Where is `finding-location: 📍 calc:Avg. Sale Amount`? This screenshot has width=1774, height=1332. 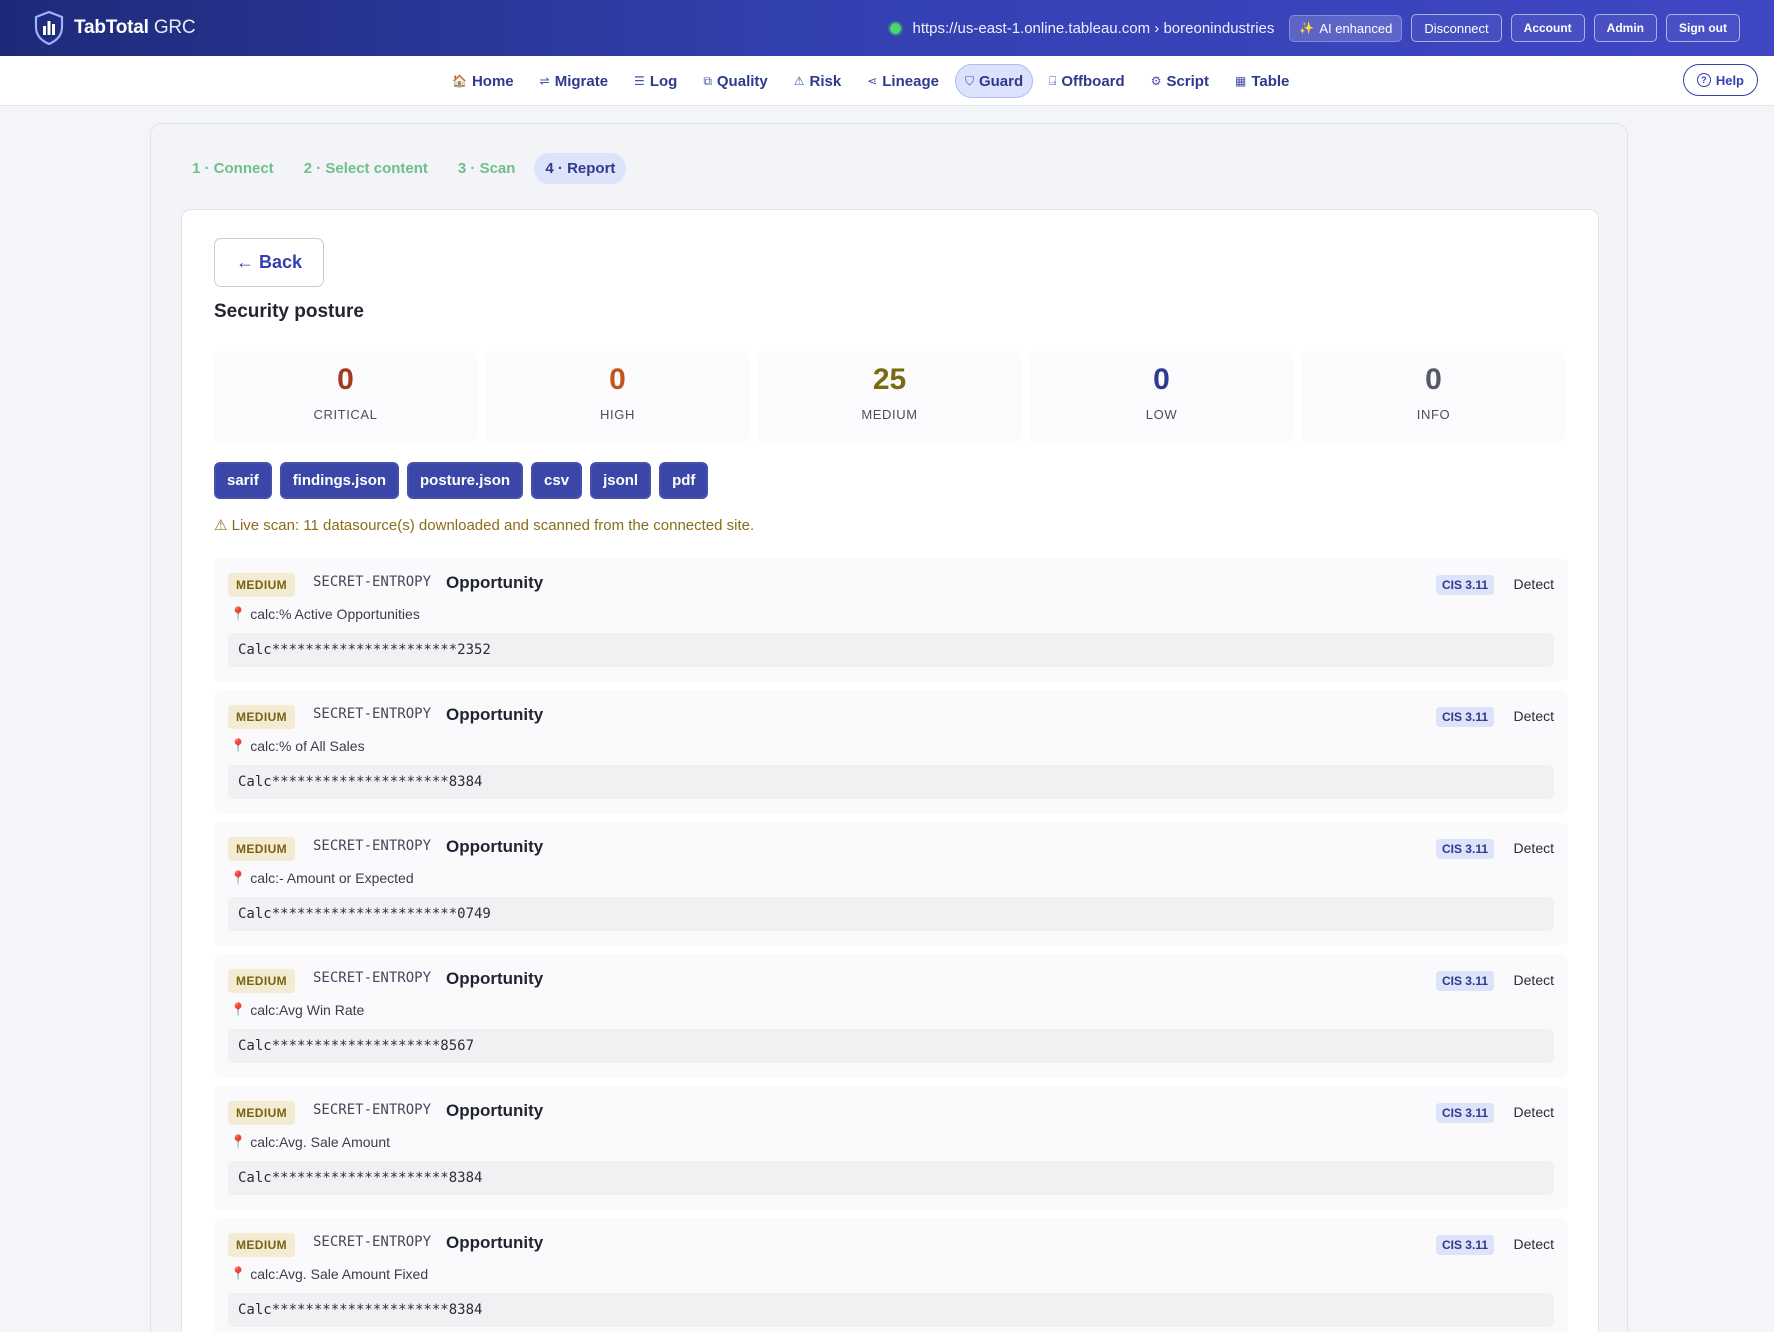
finding-location: 📍 calc:Avg. Sale Amount is located at coordinates (310, 1142).